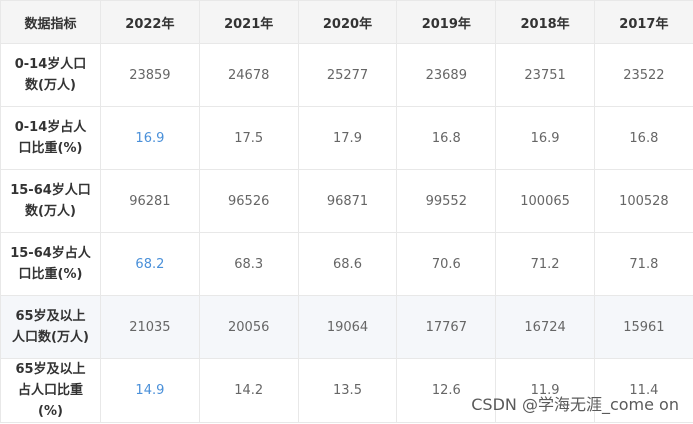  Describe the element at coordinates (50, 390) in the screenshot. I see `row-label: 65岁及以上占人口比重(%)` at that location.